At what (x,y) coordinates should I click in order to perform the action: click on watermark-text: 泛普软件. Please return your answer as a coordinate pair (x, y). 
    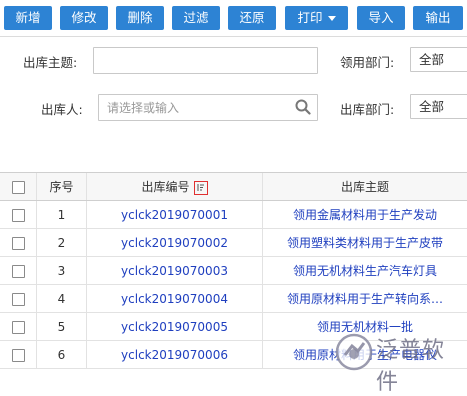
    Looking at the image, I should click on (411, 366).